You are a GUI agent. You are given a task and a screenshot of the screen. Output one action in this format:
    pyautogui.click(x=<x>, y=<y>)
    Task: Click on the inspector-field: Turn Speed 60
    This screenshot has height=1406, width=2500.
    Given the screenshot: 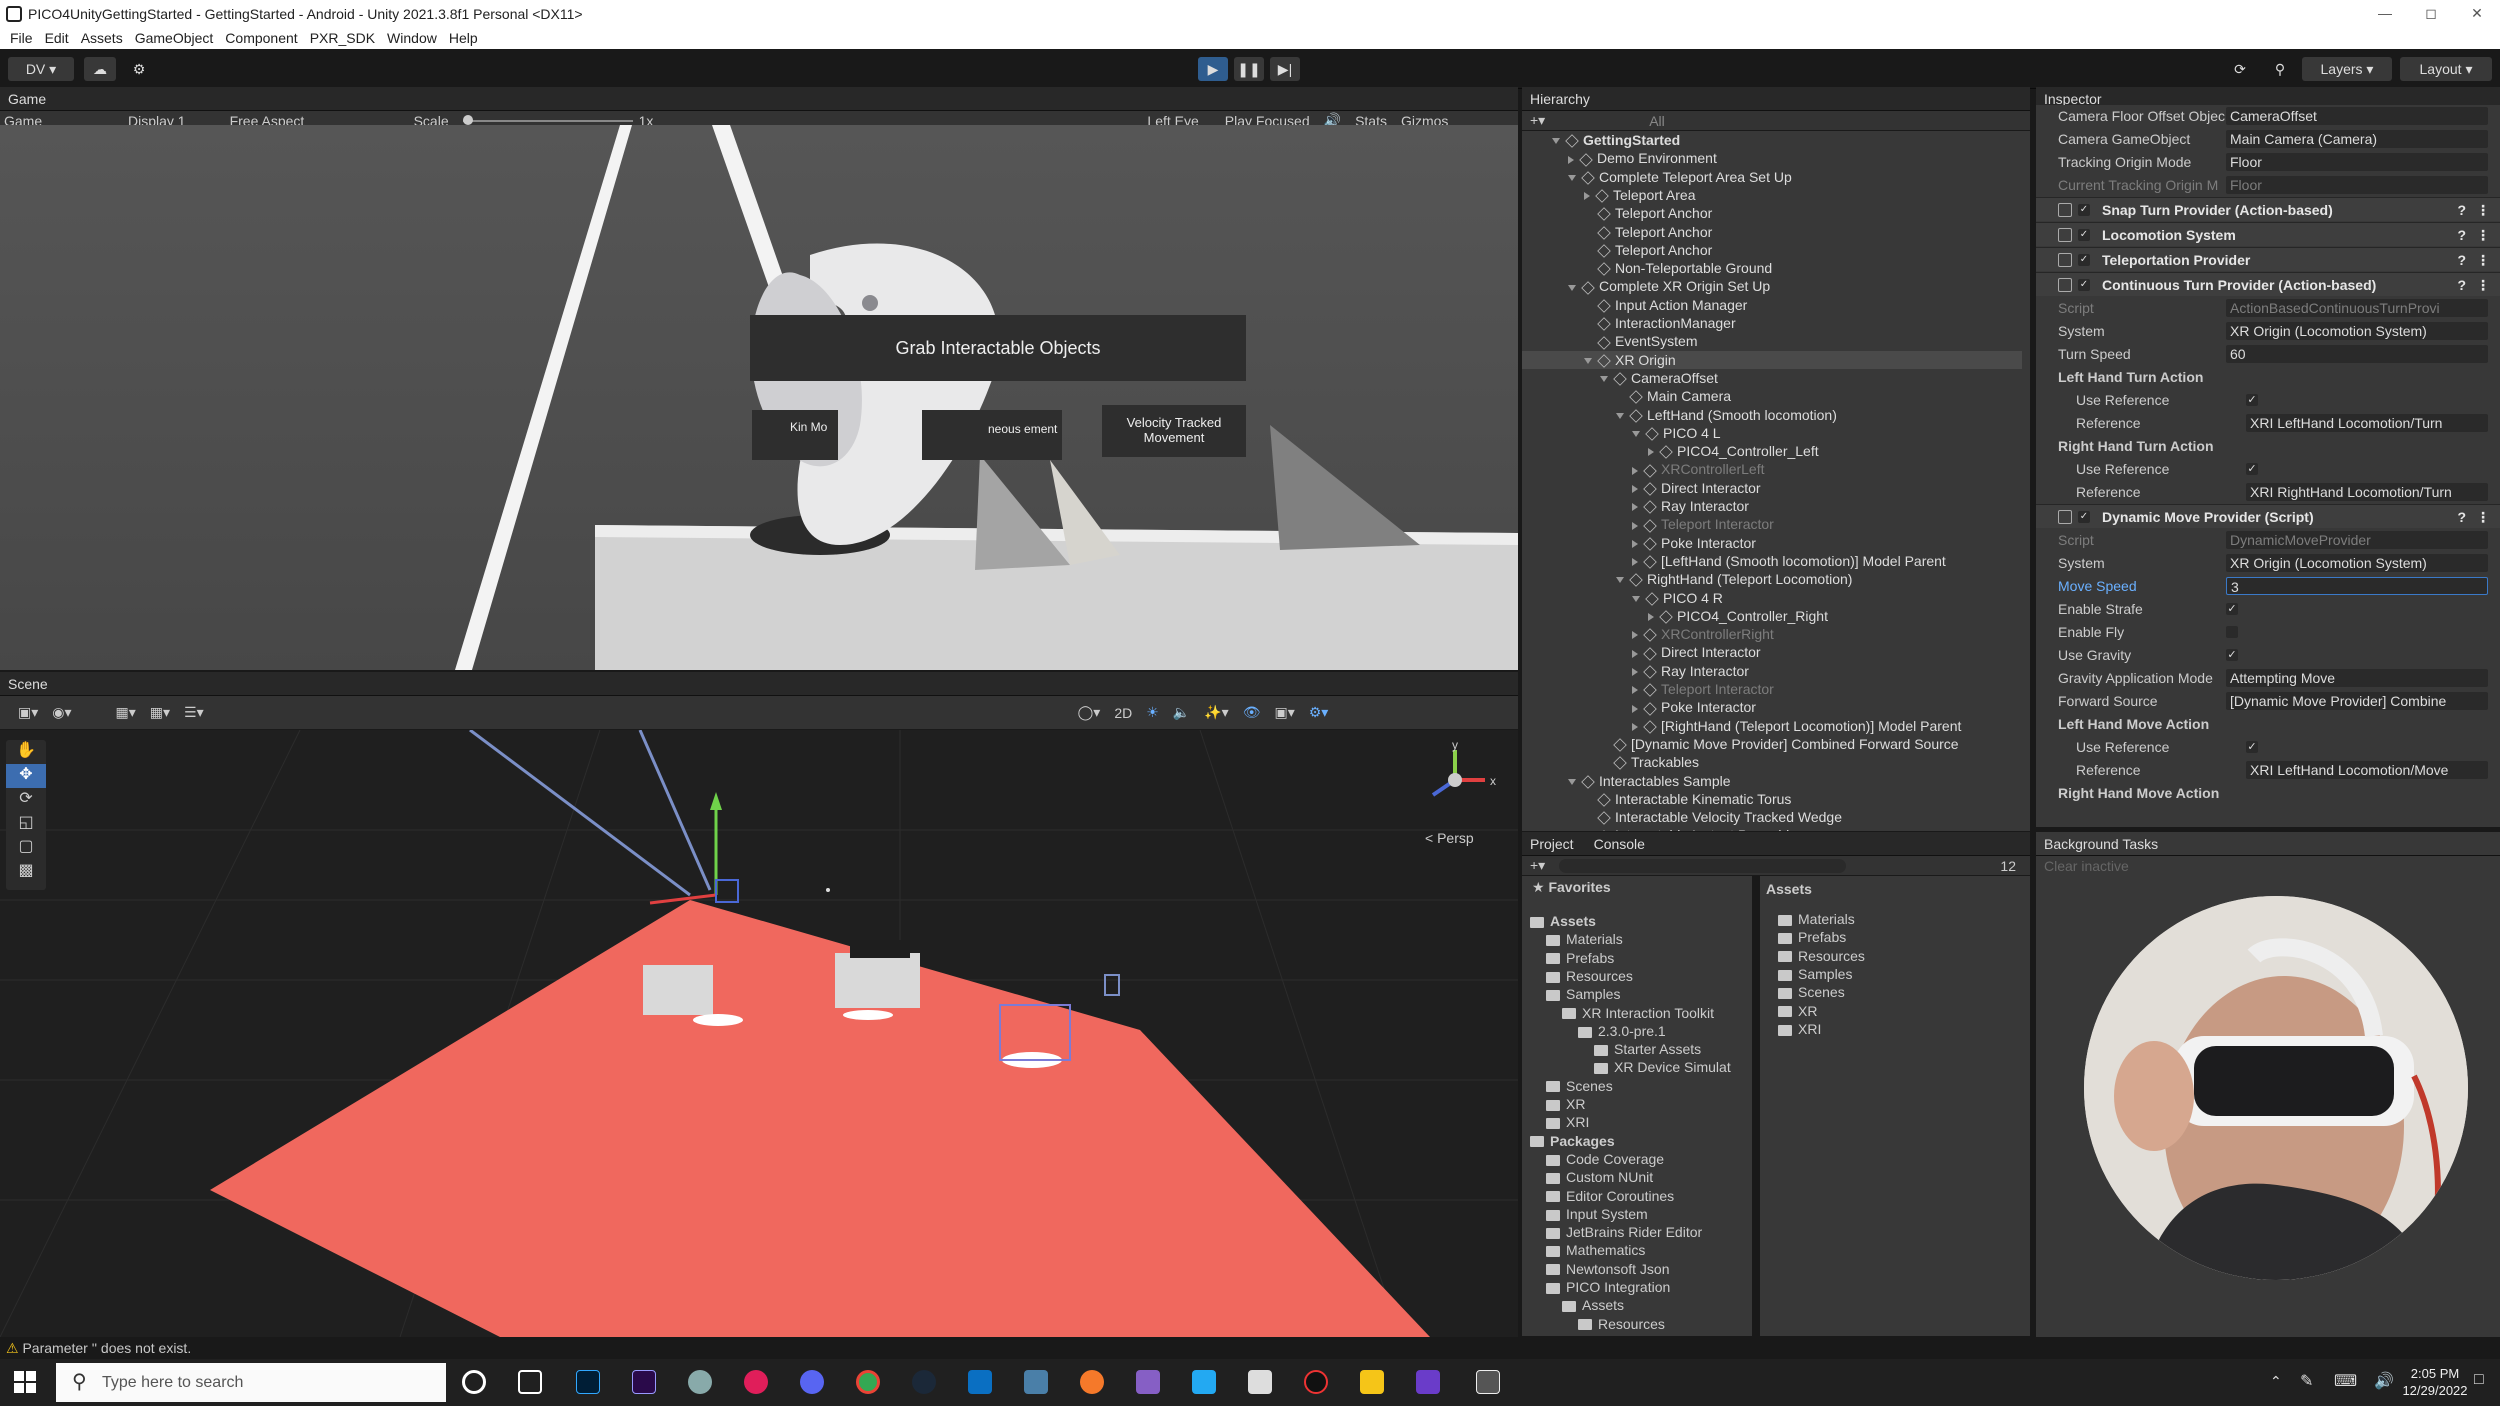 What is the action you would take?
    pyautogui.click(x=2268, y=354)
    